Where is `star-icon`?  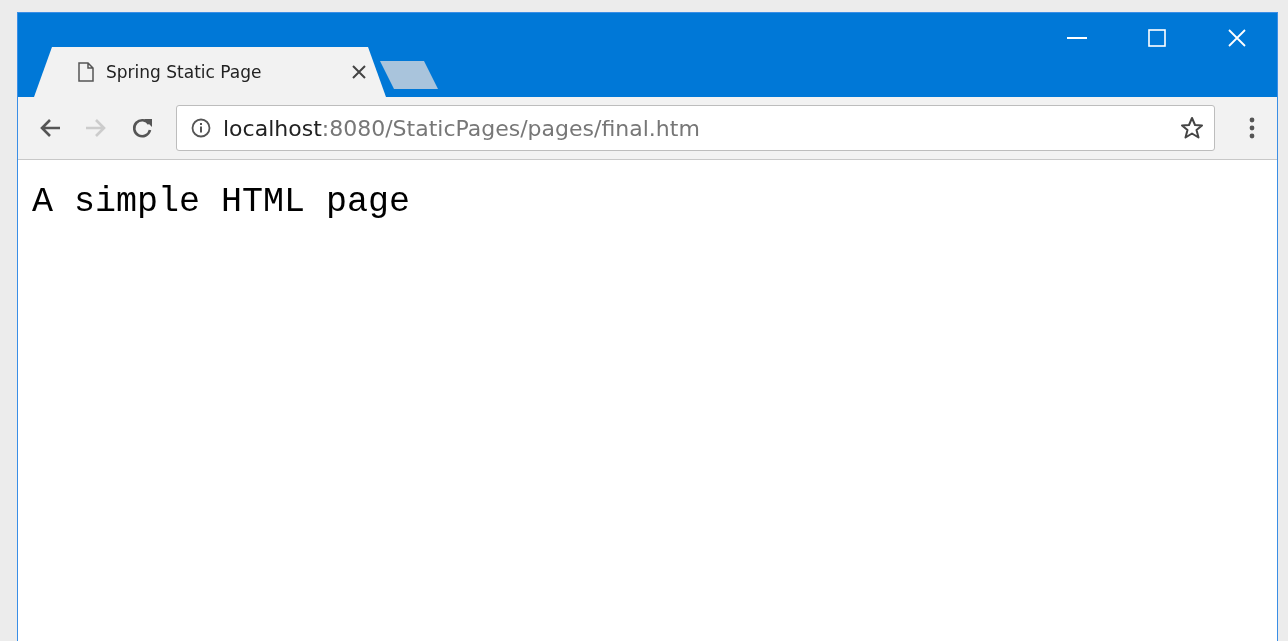
star-icon is located at coordinates (1192, 128).